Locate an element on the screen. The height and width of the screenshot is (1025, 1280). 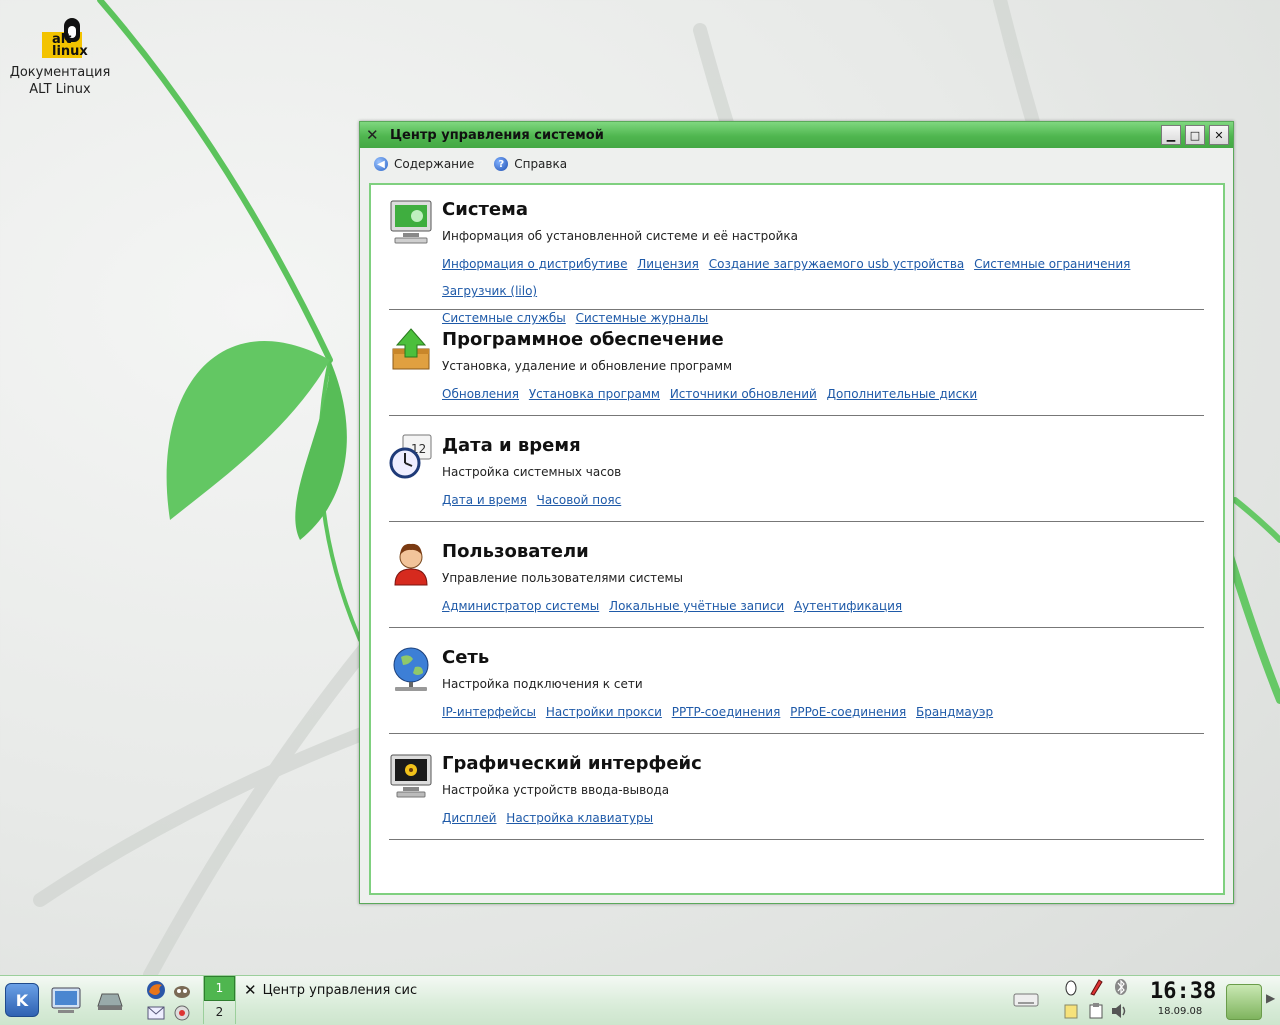
link-system-limits: Системные ограничения is located at coordinates (1052, 264).